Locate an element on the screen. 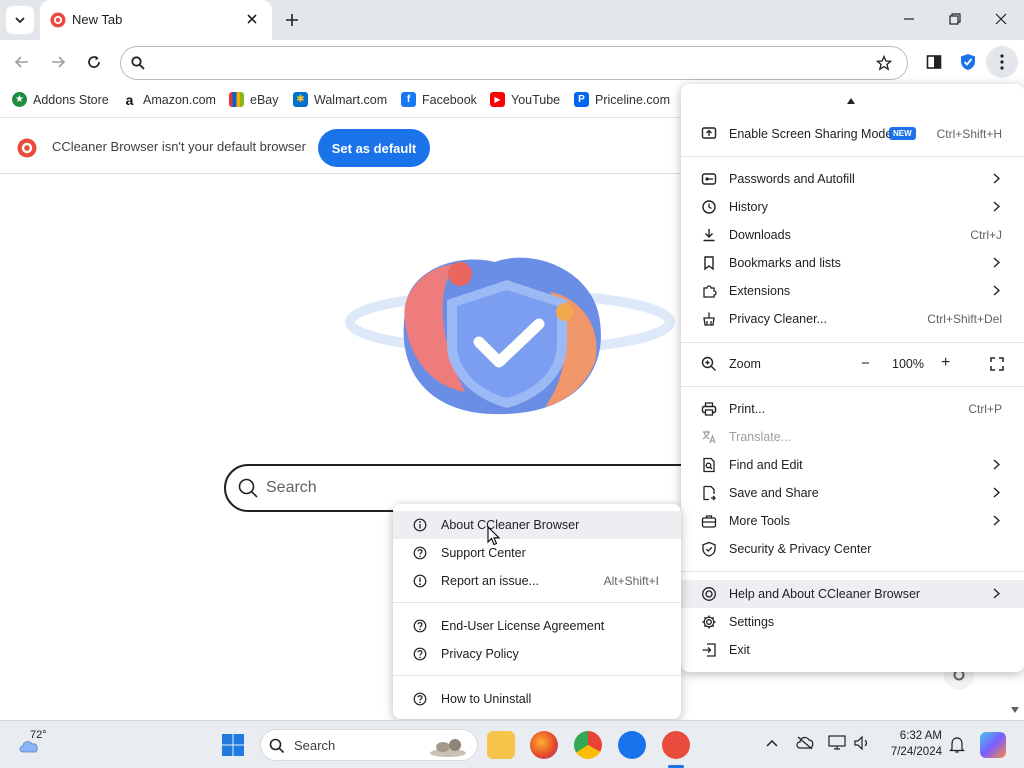 The height and width of the screenshot is (768, 1024). zoom-out-button: − is located at coordinates (865, 363).